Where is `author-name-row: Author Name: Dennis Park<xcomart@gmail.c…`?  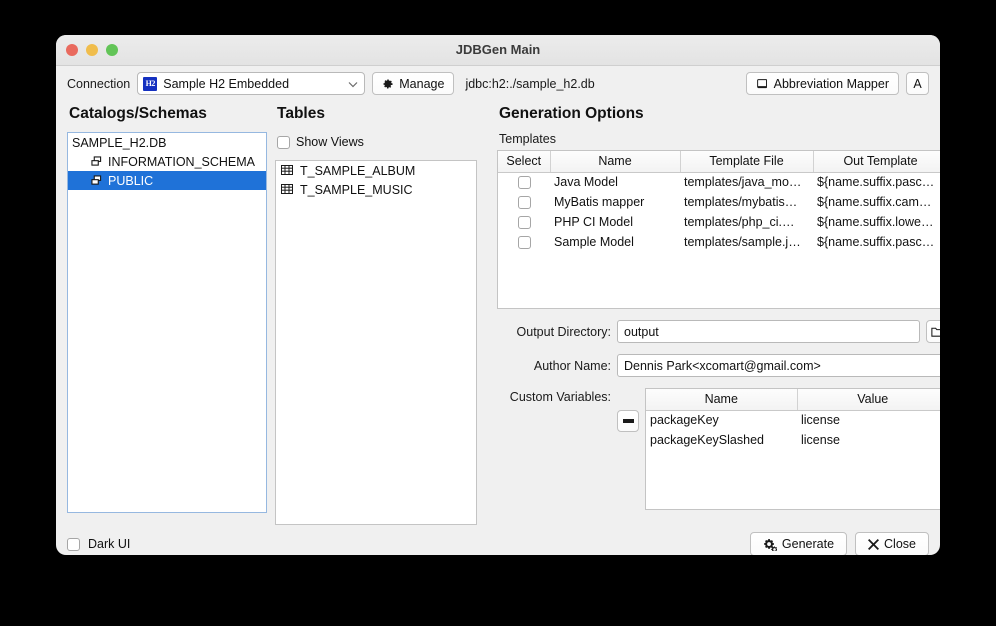 author-name-row: Author Name: Dennis Park<xcomart@gmail.c… is located at coordinates (718, 365).